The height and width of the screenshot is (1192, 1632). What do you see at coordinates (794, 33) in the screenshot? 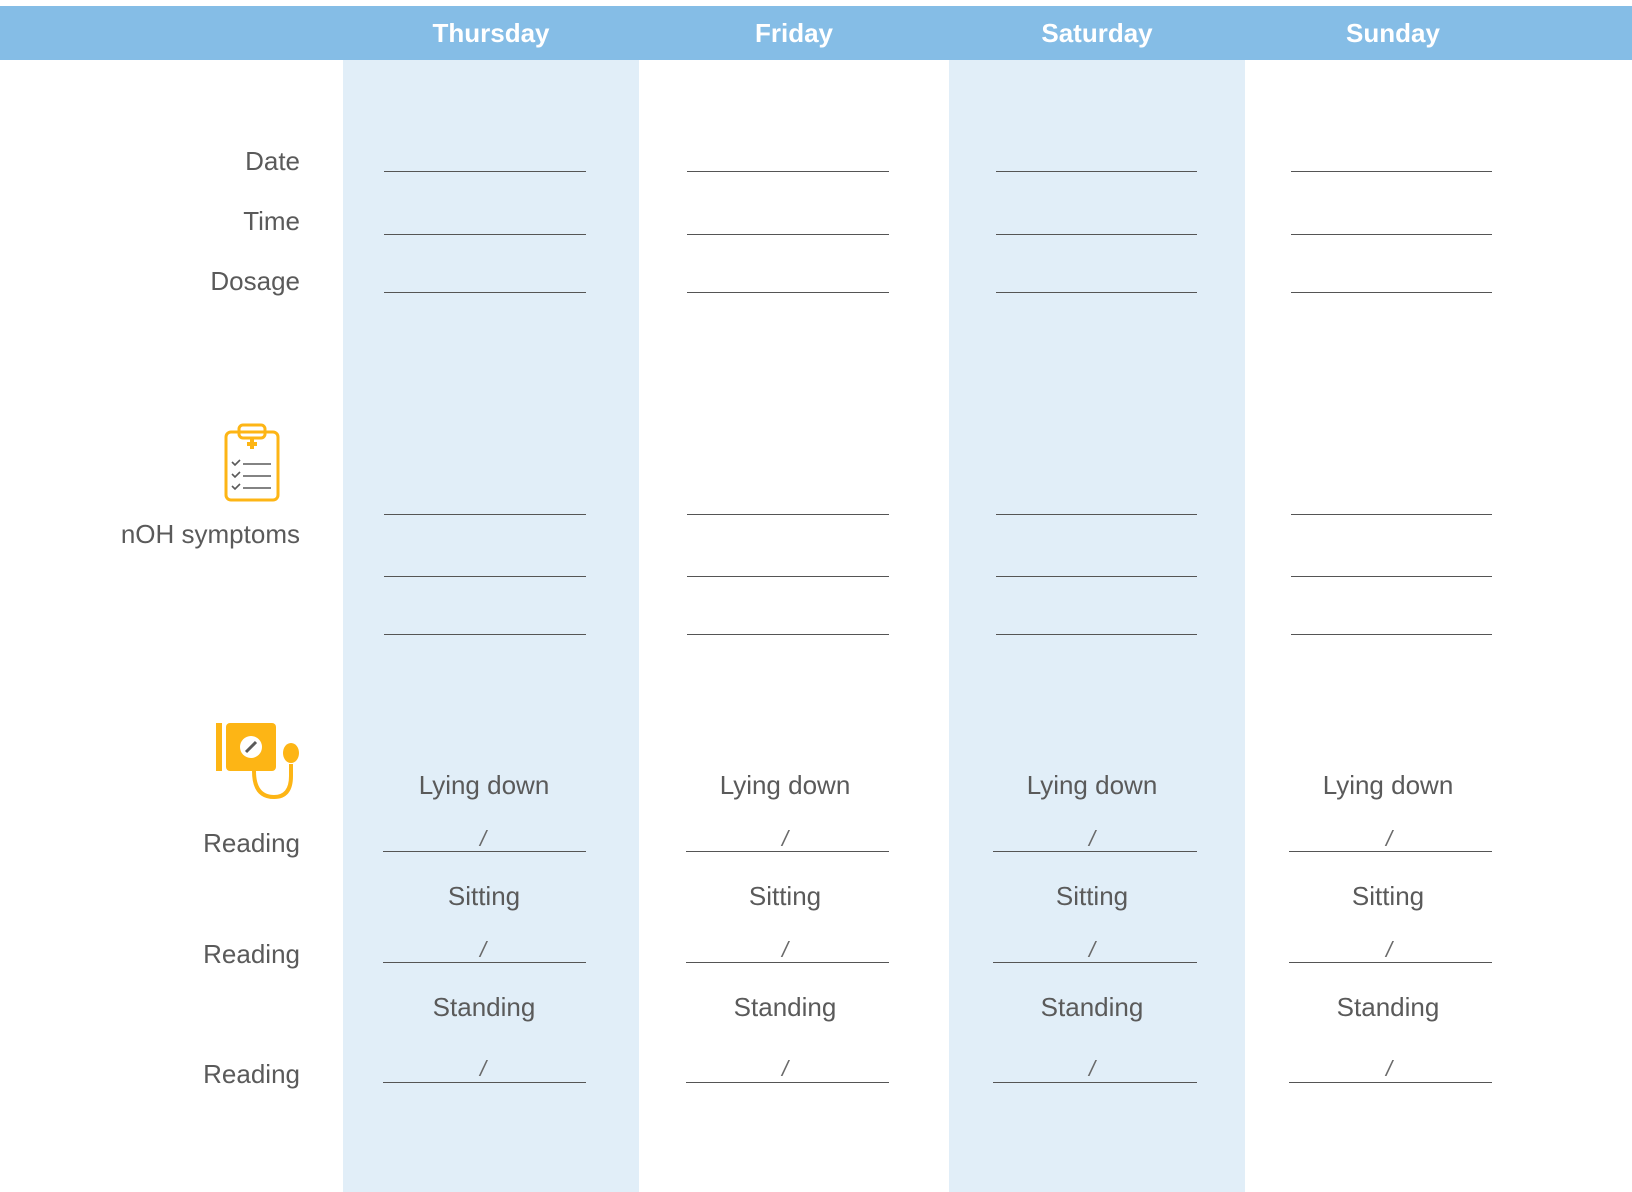
I see `day-header-friday: Friday` at bounding box center [794, 33].